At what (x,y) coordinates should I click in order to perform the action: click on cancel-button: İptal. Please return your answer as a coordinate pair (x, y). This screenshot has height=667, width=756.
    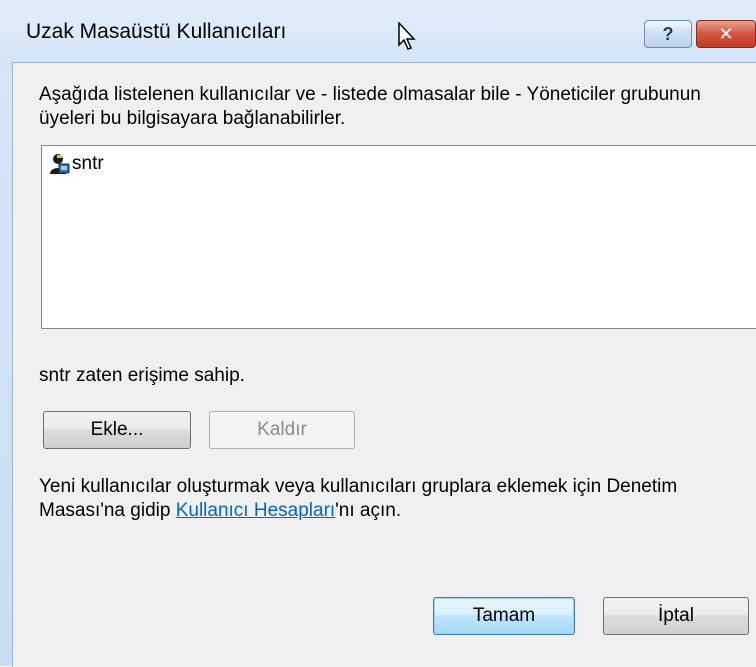
    Looking at the image, I should click on (676, 616).